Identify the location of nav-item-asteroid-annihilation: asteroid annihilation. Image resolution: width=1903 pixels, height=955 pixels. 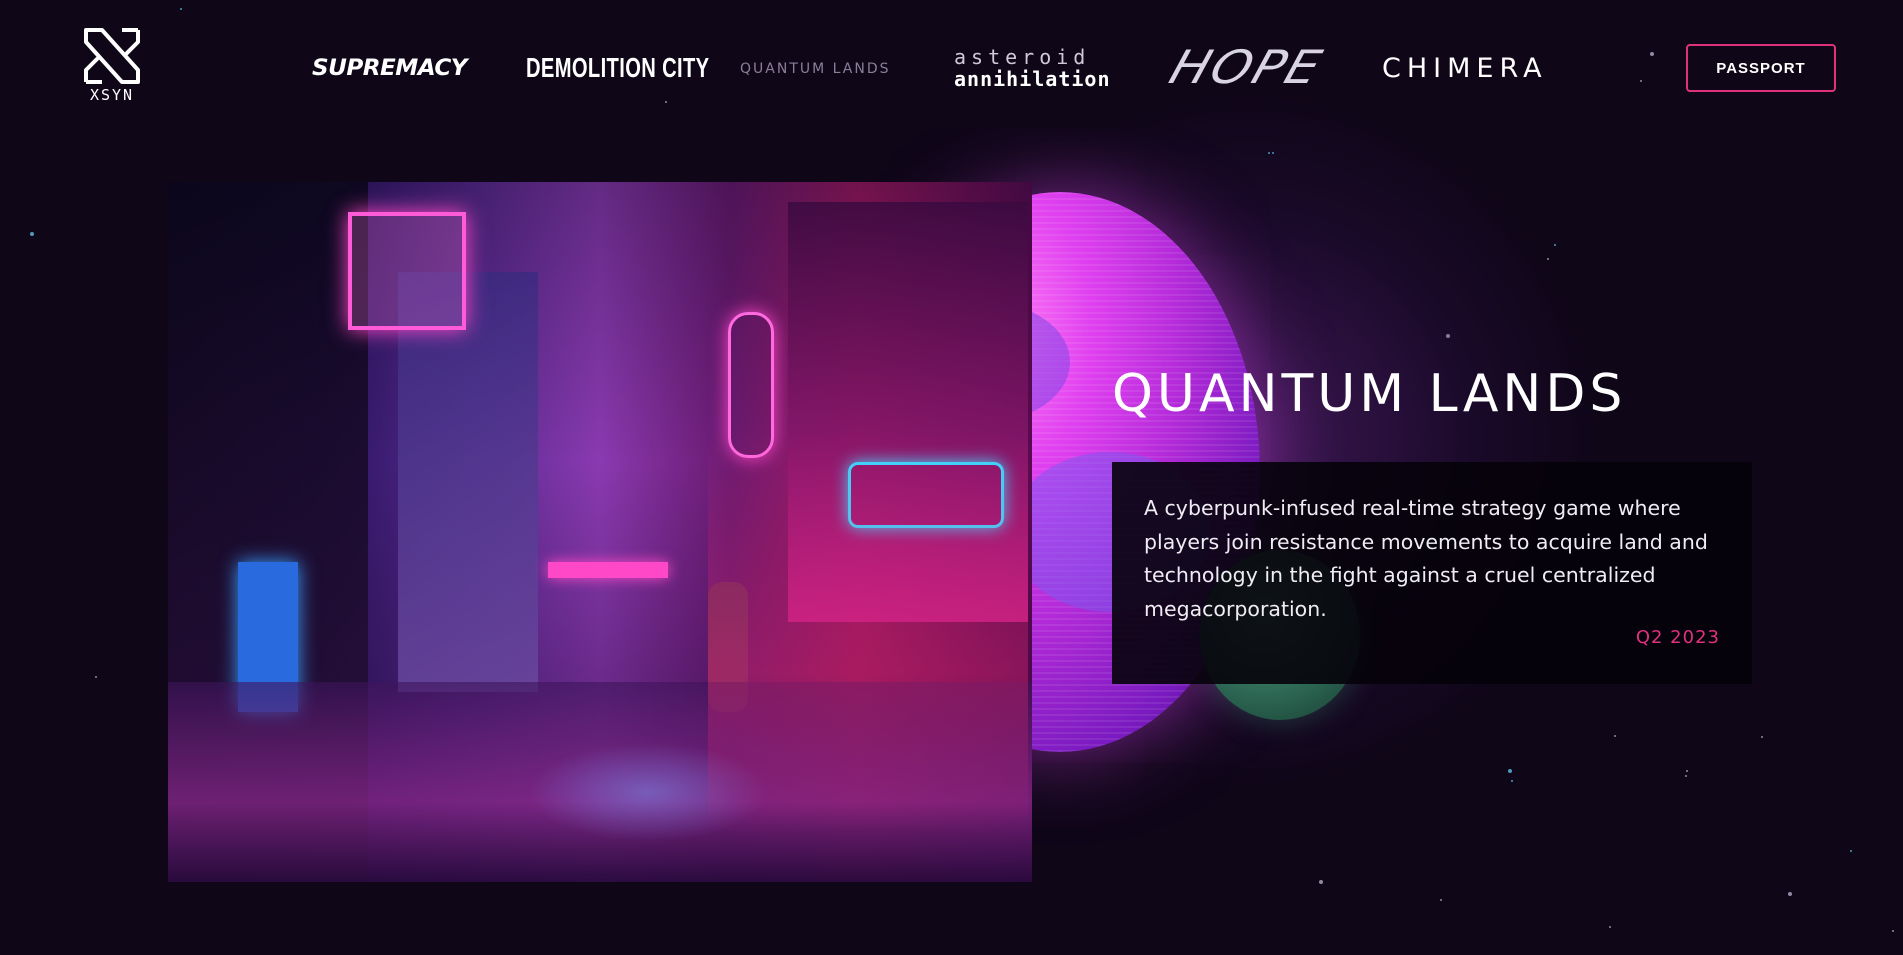
(1032, 68).